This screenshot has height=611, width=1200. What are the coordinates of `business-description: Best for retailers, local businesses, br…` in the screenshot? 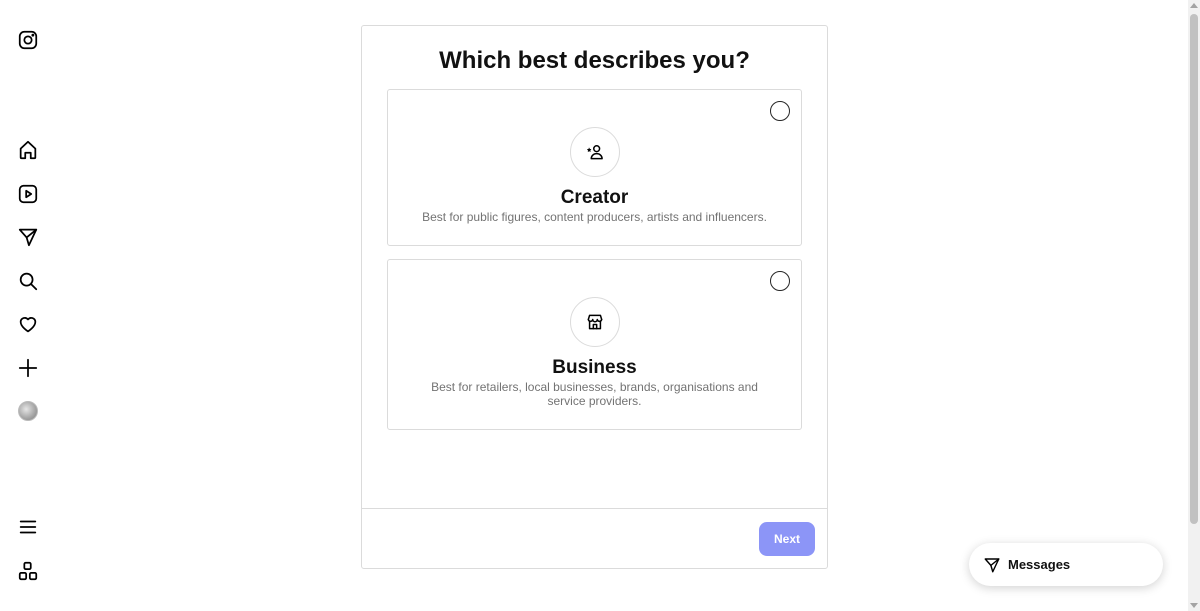 It's located at (594, 394).